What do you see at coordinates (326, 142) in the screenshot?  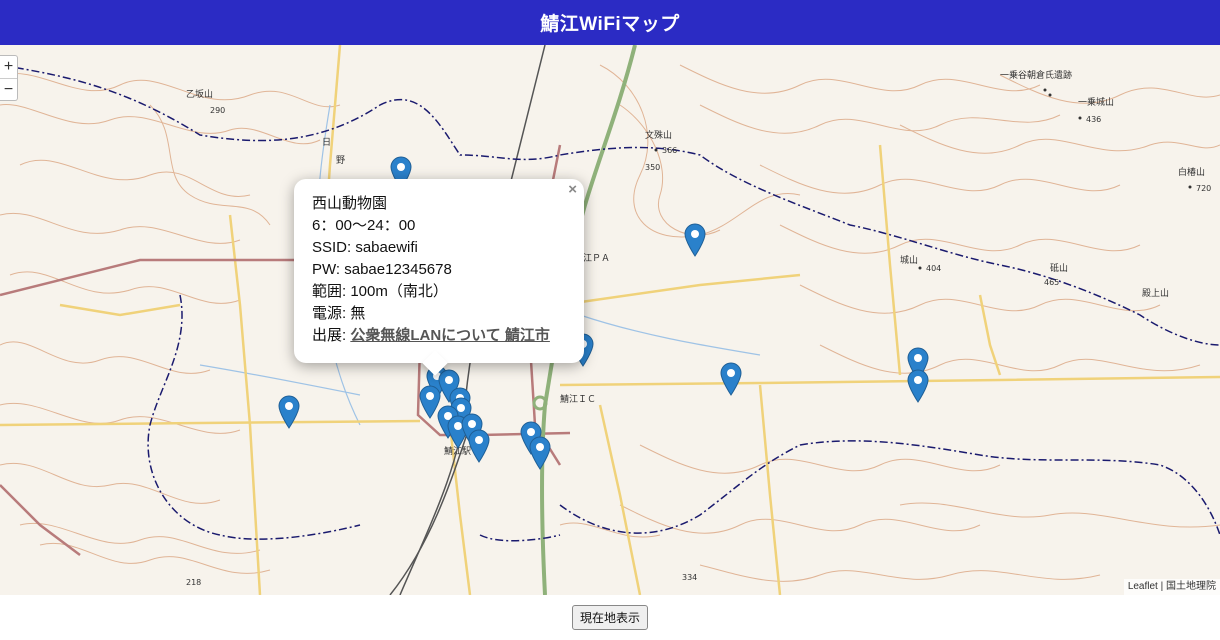 I see `map-label-hino: 日` at bounding box center [326, 142].